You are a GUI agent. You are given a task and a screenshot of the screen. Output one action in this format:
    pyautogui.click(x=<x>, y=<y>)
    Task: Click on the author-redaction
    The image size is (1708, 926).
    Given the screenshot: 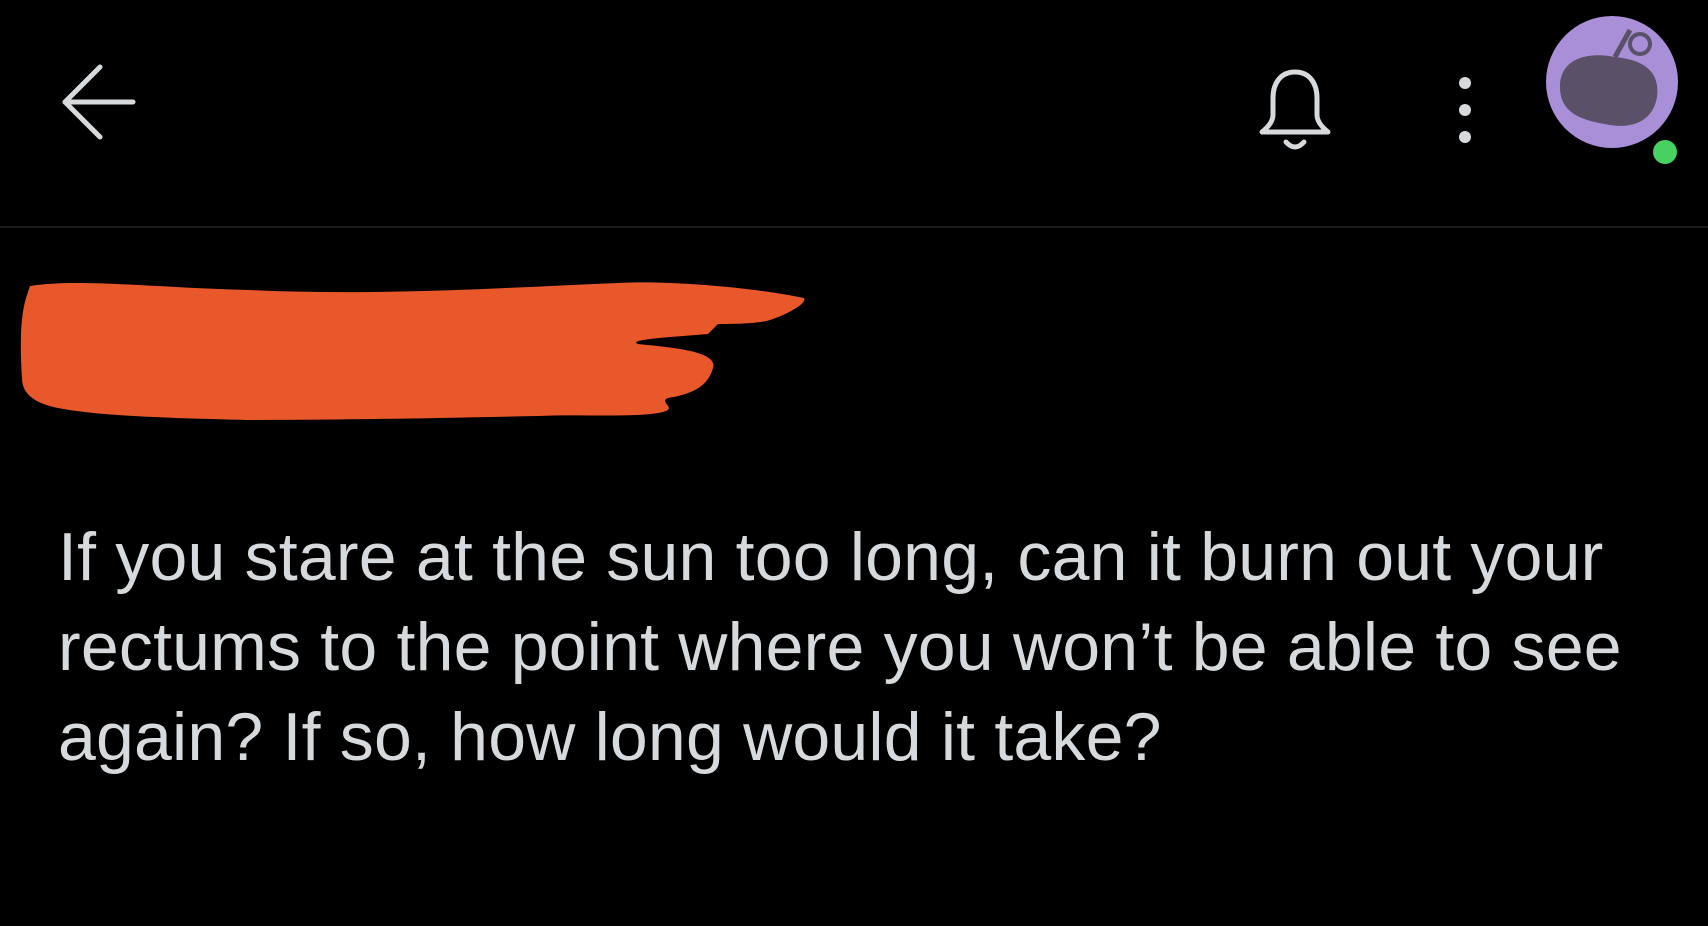 What is the action you would take?
    pyautogui.click(x=413, y=358)
    